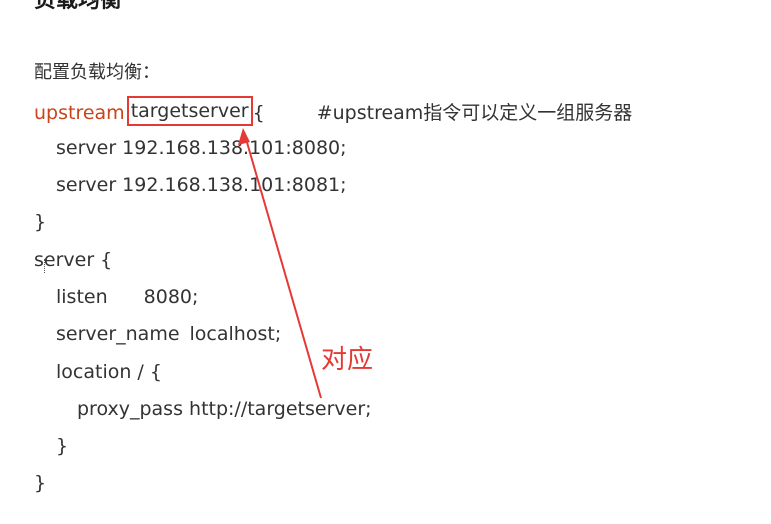  What do you see at coordinates (97, 72) in the screenshot?
I see `intro-text: 配置负载均衡：` at bounding box center [97, 72].